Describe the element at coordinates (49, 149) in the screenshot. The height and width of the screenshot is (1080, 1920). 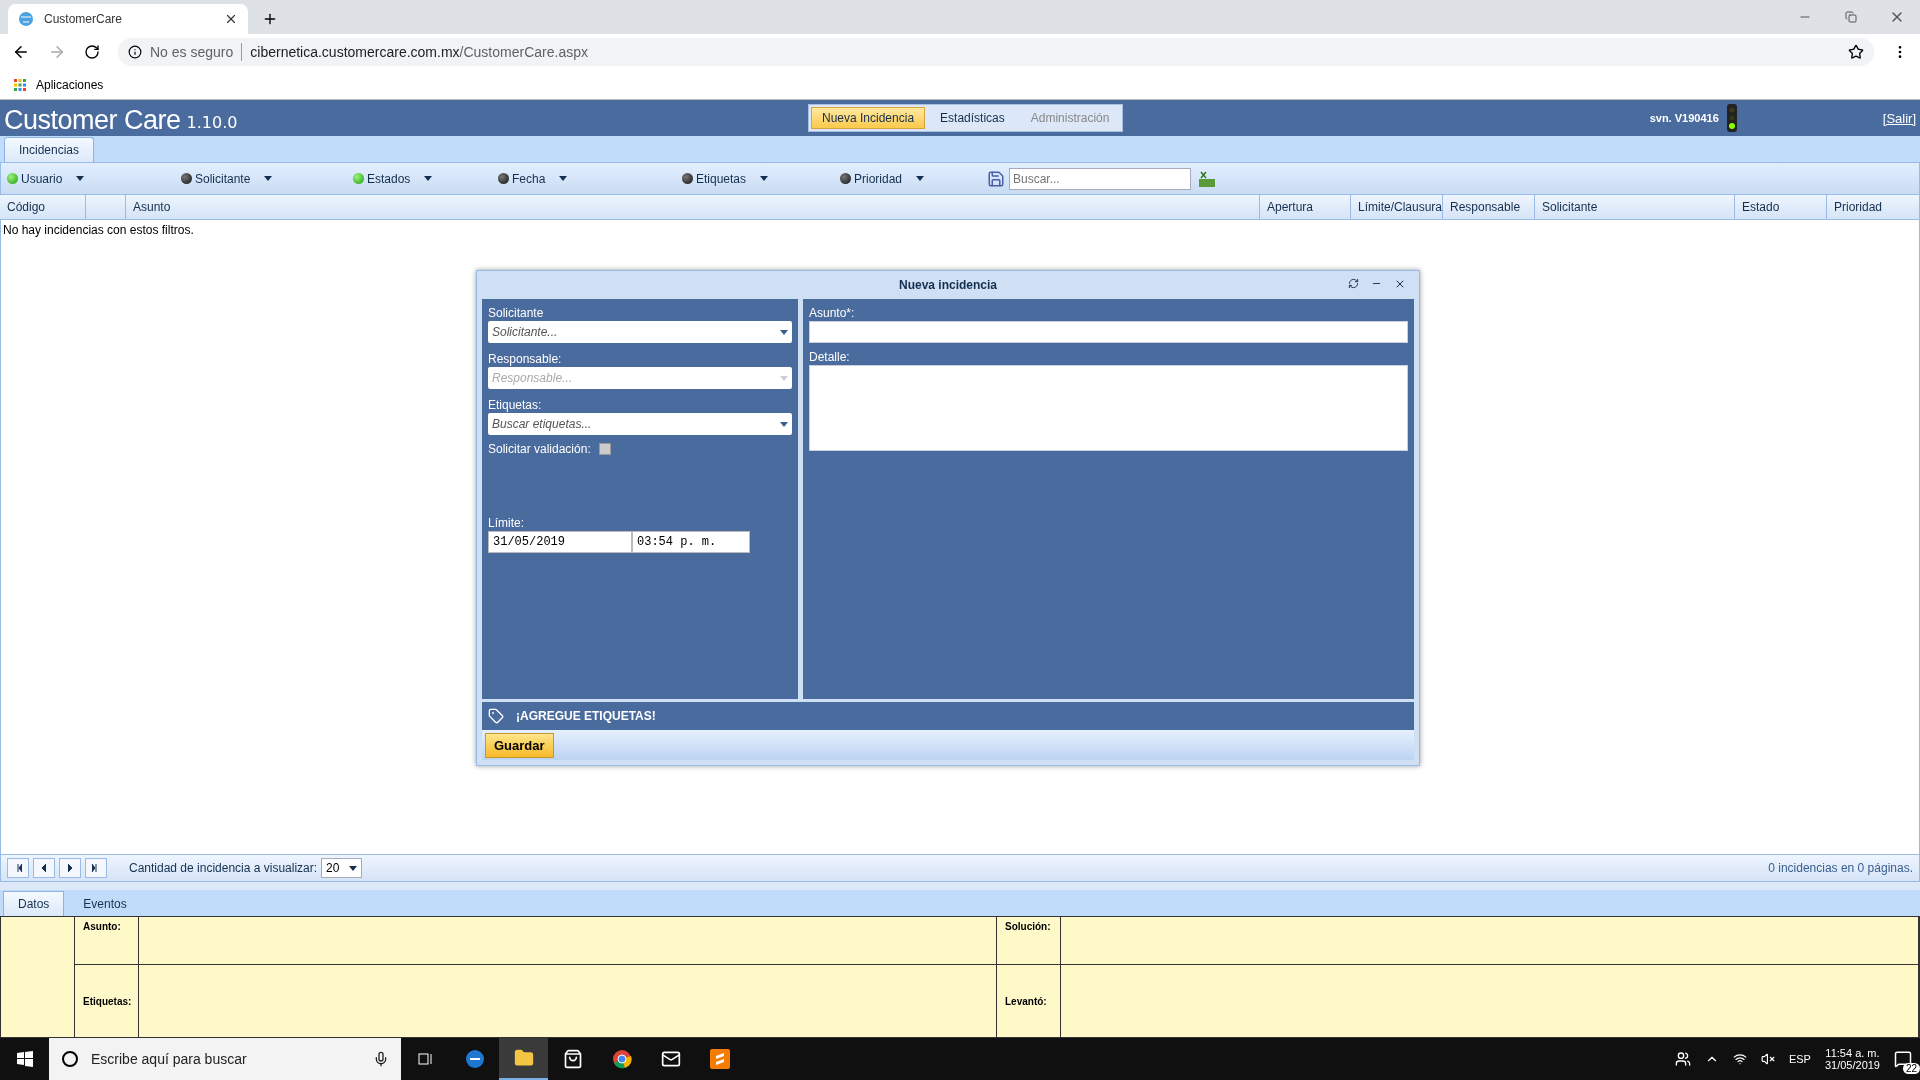
I see `tab: Incidencias` at that location.